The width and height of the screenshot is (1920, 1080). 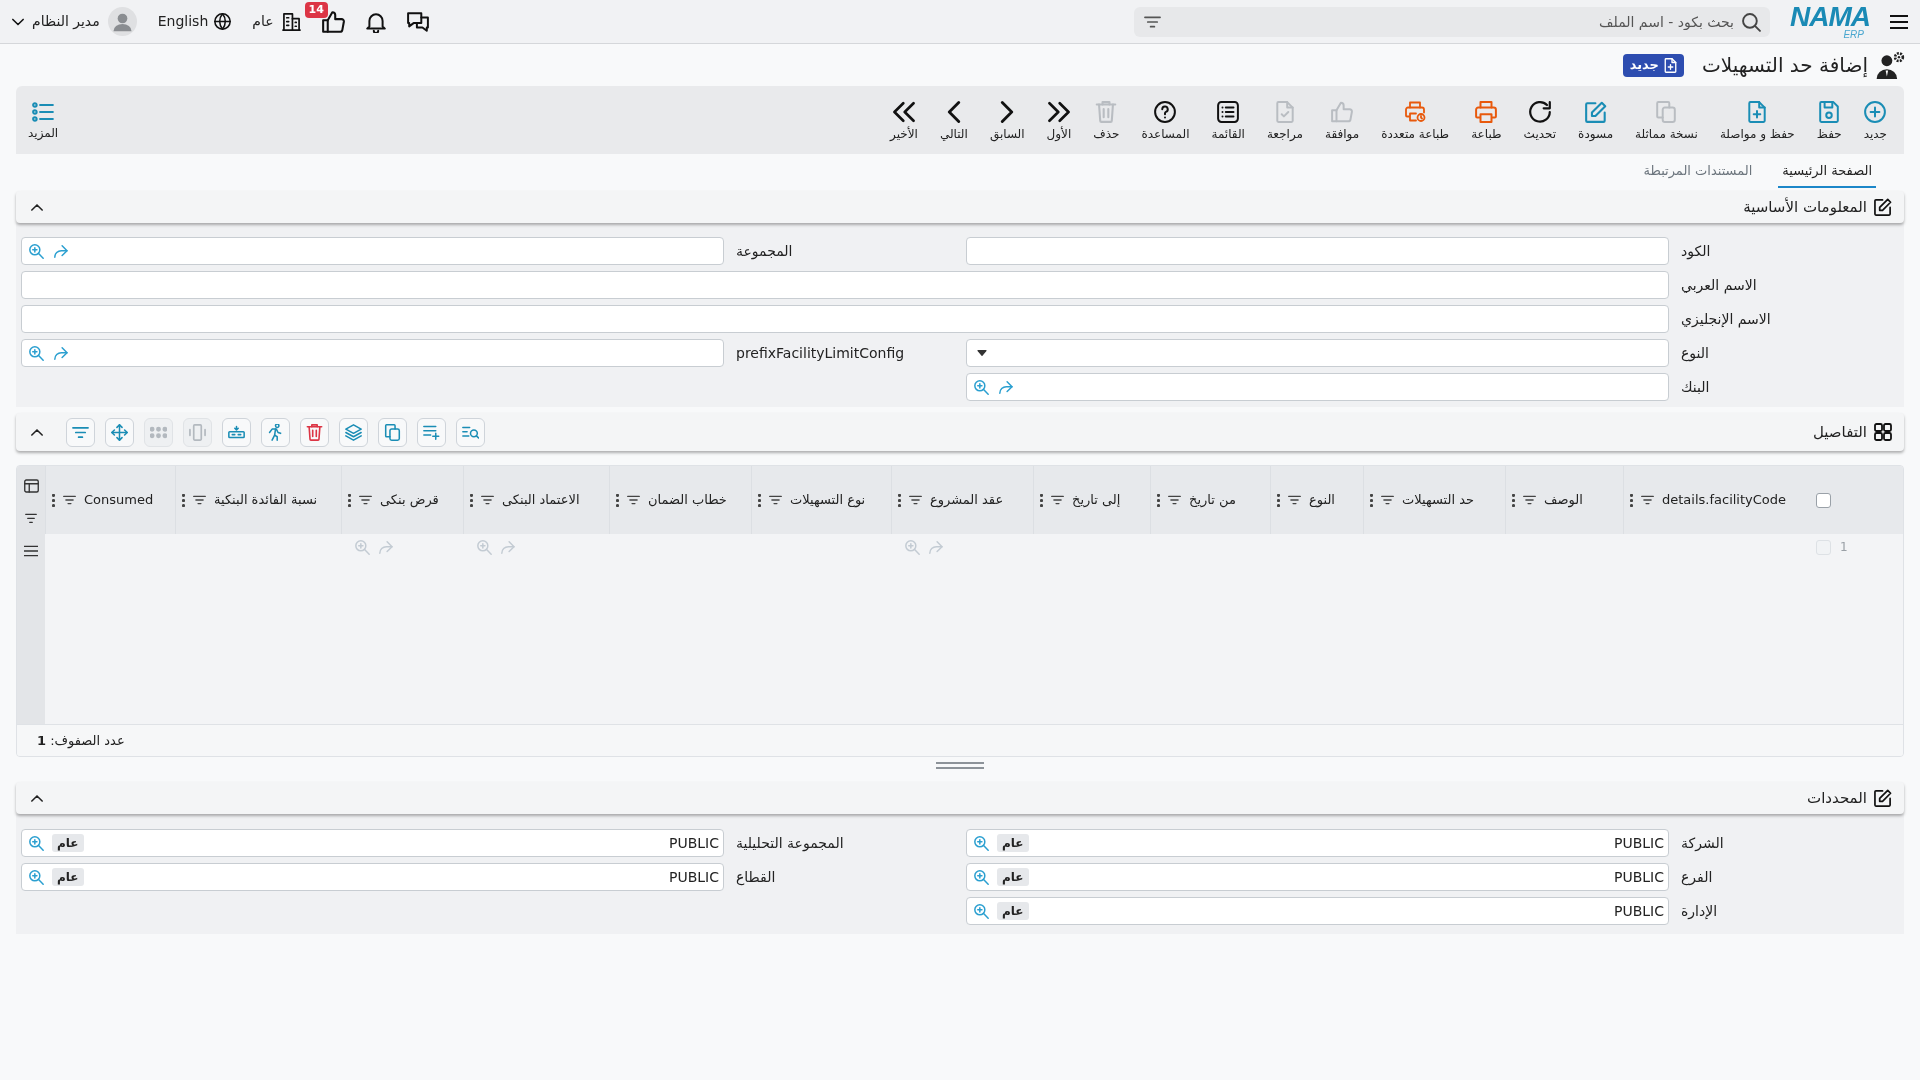 What do you see at coordinates (1827, 174) in the screenshot?
I see `tab: الصفحة الرئيسية` at bounding box center [1827, 174].